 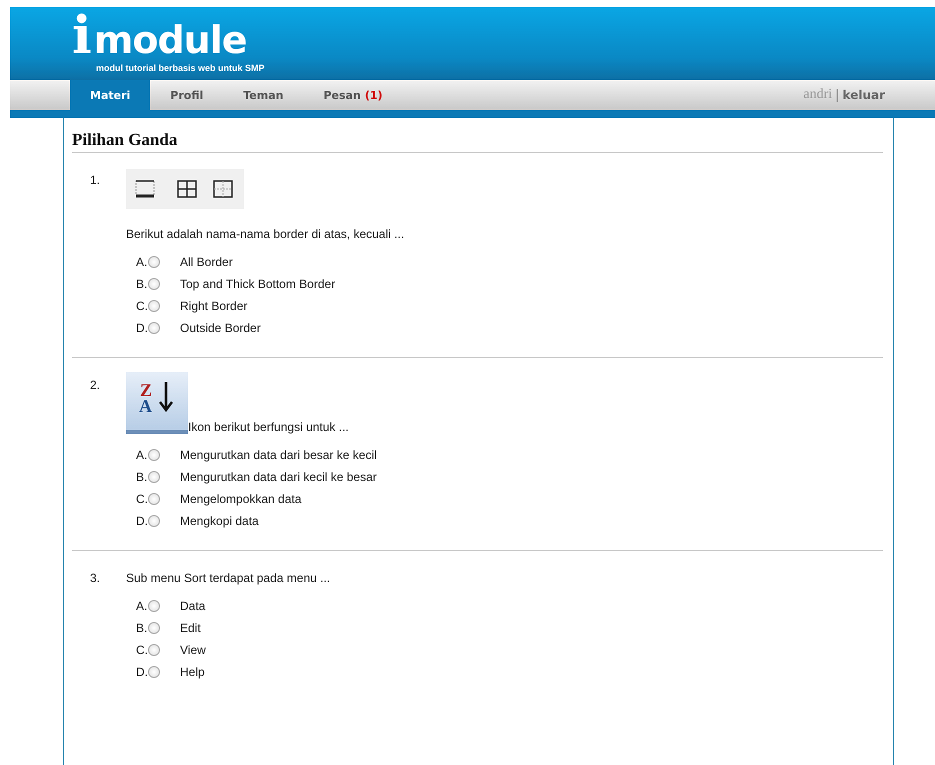 What do you see at coordinates (110, 95) in the screenshot?
I see `nav-tab: Materi` at bounding box center [110, 95].